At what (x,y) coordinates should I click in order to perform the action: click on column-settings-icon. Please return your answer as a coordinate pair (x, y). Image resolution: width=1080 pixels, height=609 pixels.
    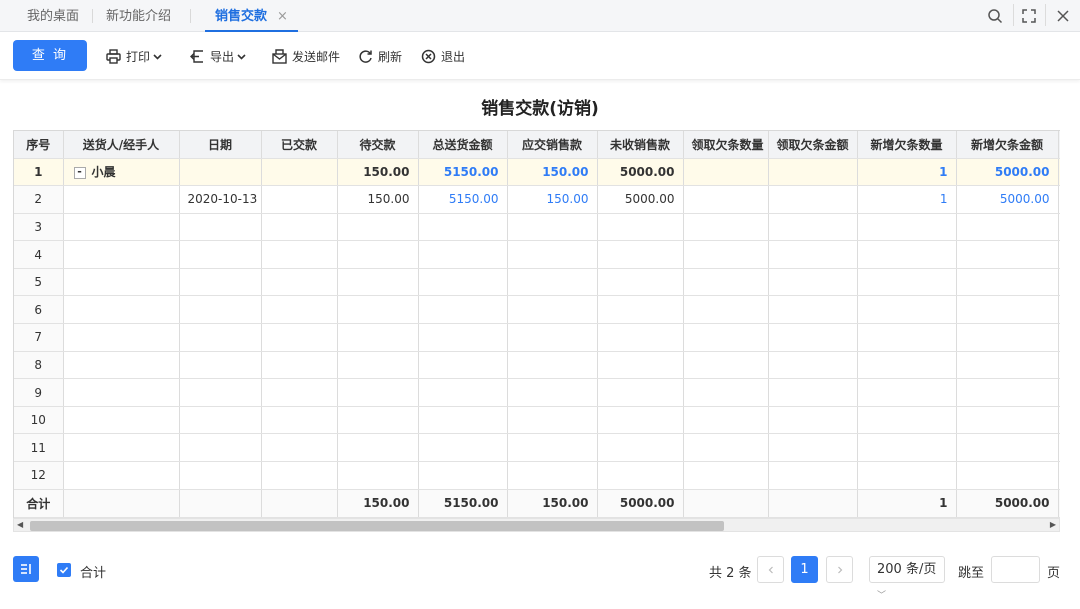
    Looking at the image, I should click on (26, 569).